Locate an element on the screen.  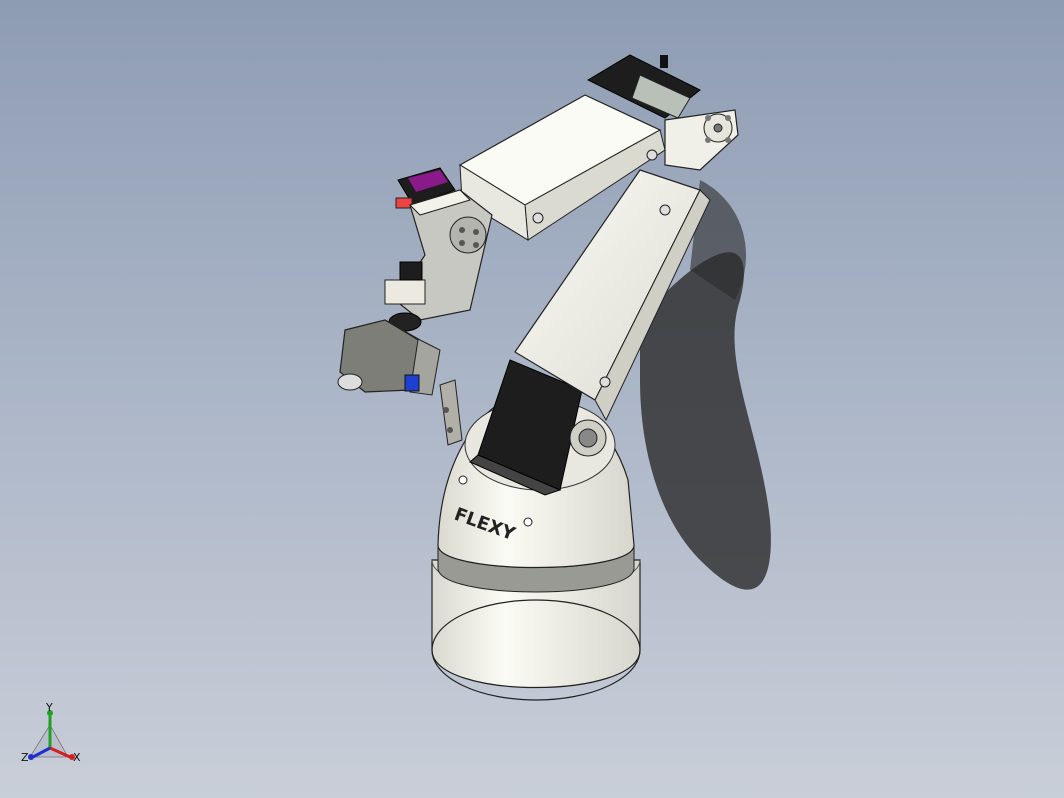
wrist-bracket is located at coordinates (438, 255).